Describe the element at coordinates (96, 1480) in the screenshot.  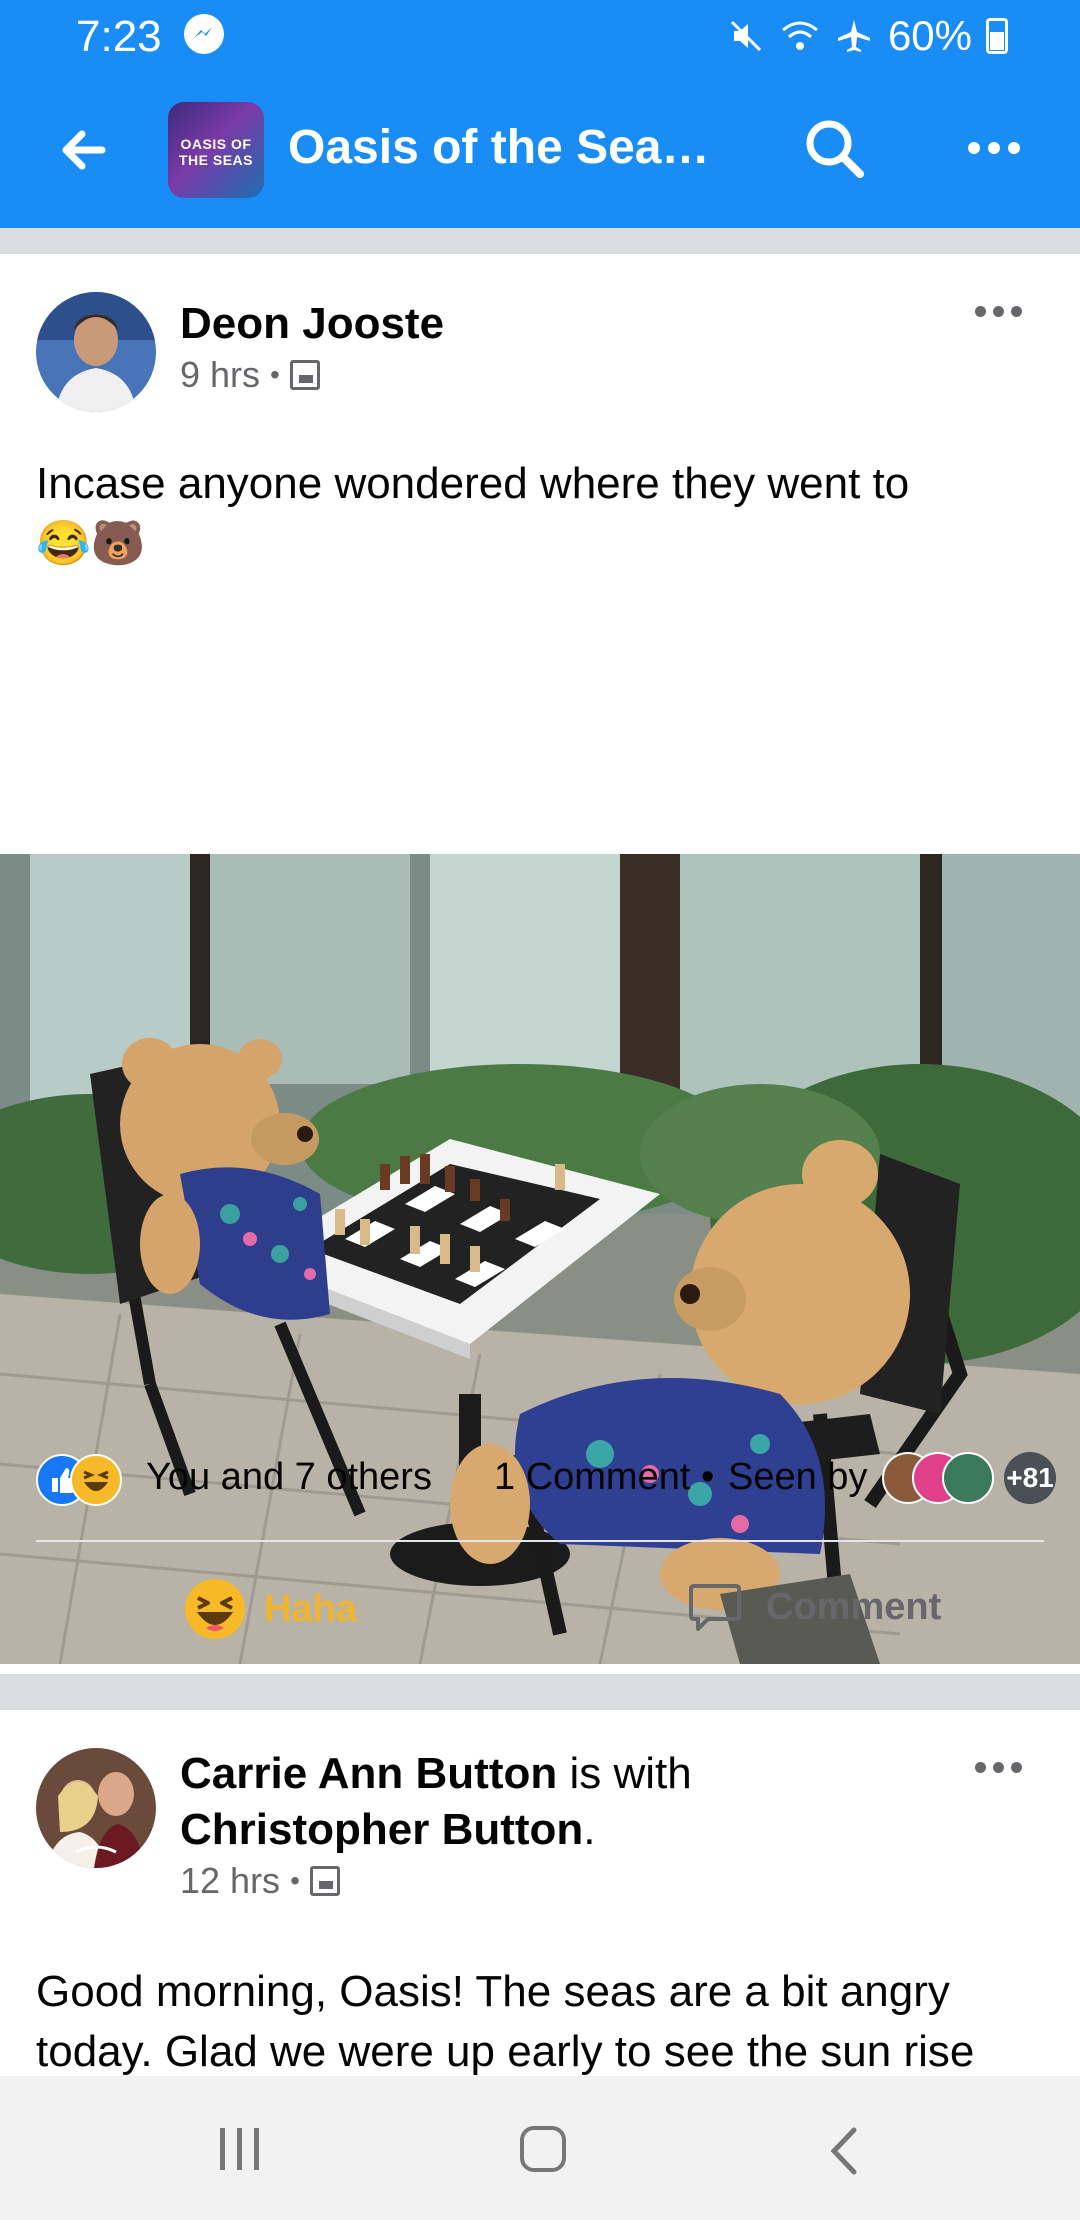
I see `haha-reaction-icon` at that location.